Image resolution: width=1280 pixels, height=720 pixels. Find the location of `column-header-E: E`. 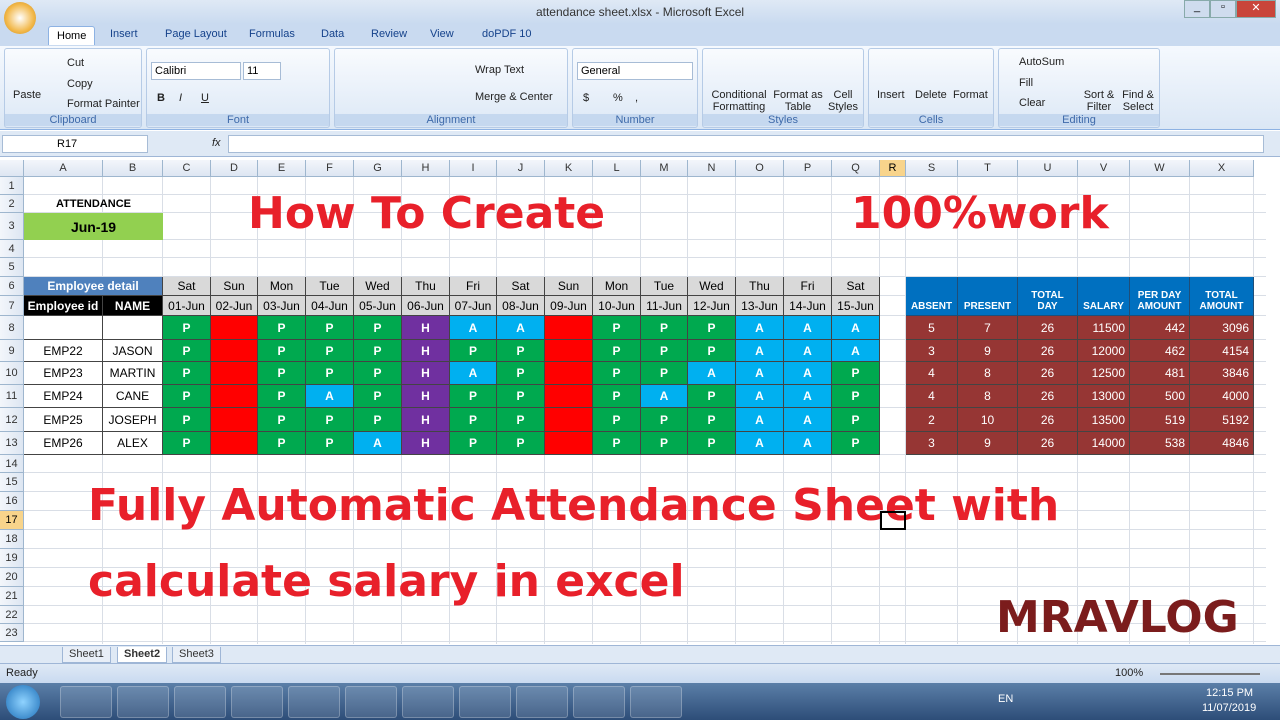

column-header-E: E is located at coordinates (282, 168).